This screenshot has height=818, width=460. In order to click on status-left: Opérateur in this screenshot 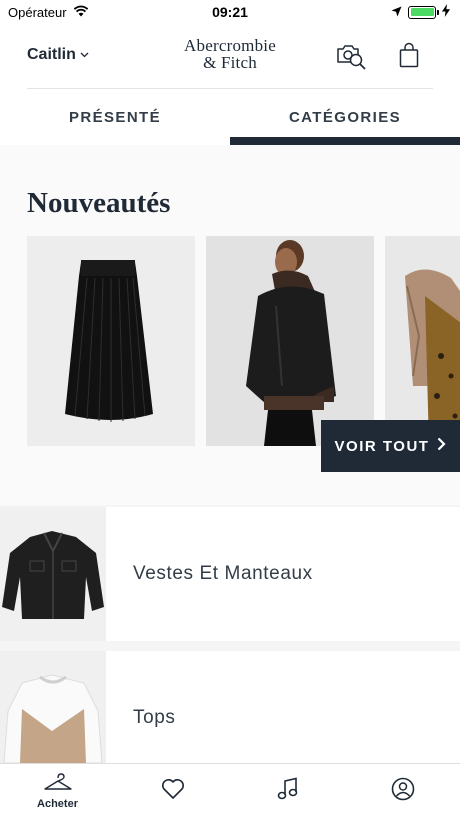, I will do `click(48, 12)`.